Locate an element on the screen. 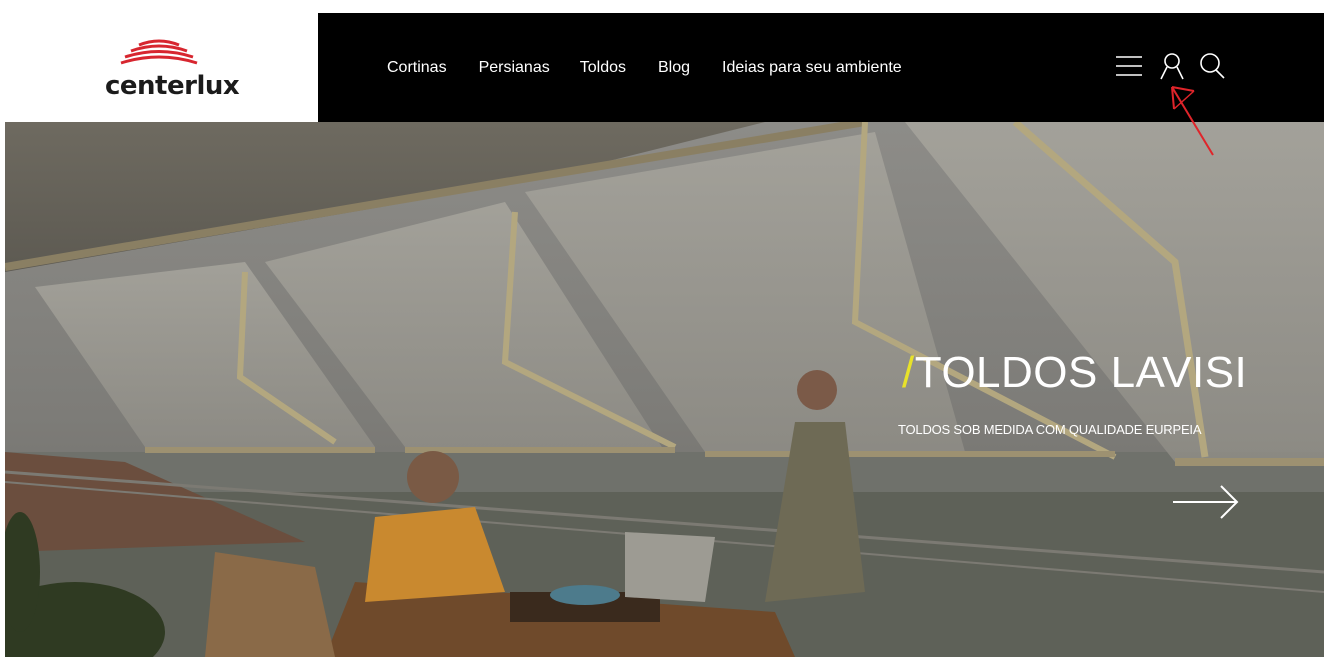 The width and height of the screenshot is (1330, 657). hero-subtitle: TOLDOS SOB MEDIDA COM QUALIDADE EURPEIA is located at coordinates (1050, 429).